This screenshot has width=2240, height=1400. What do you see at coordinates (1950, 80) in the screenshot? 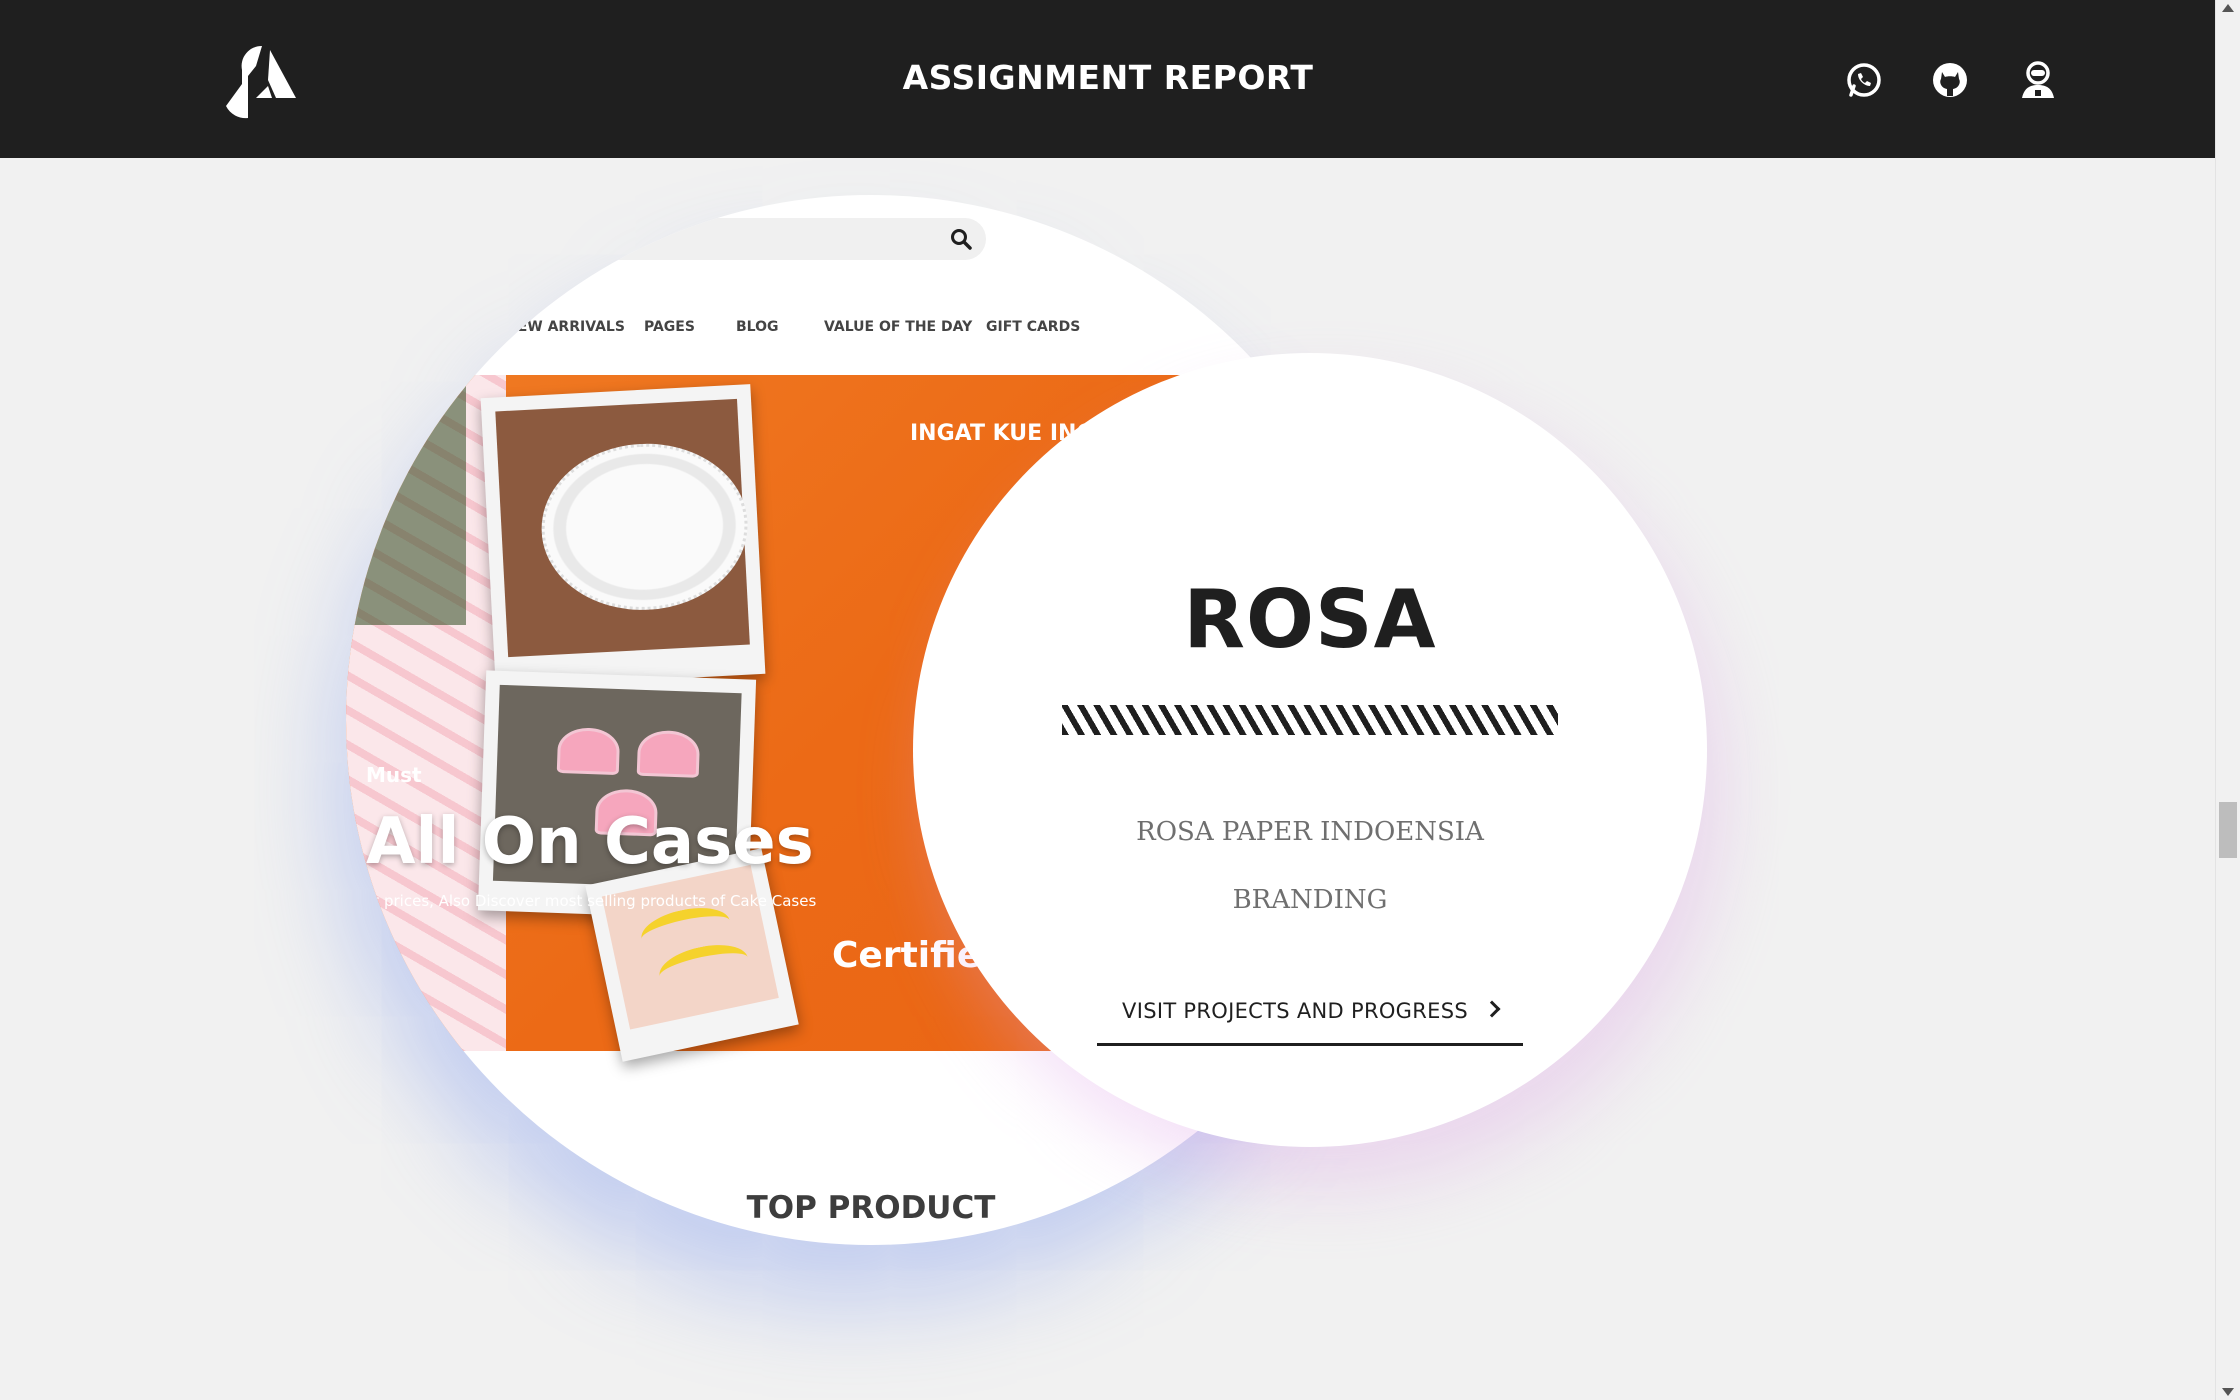
I see `github-icon` at bounding box center [1950, 80].